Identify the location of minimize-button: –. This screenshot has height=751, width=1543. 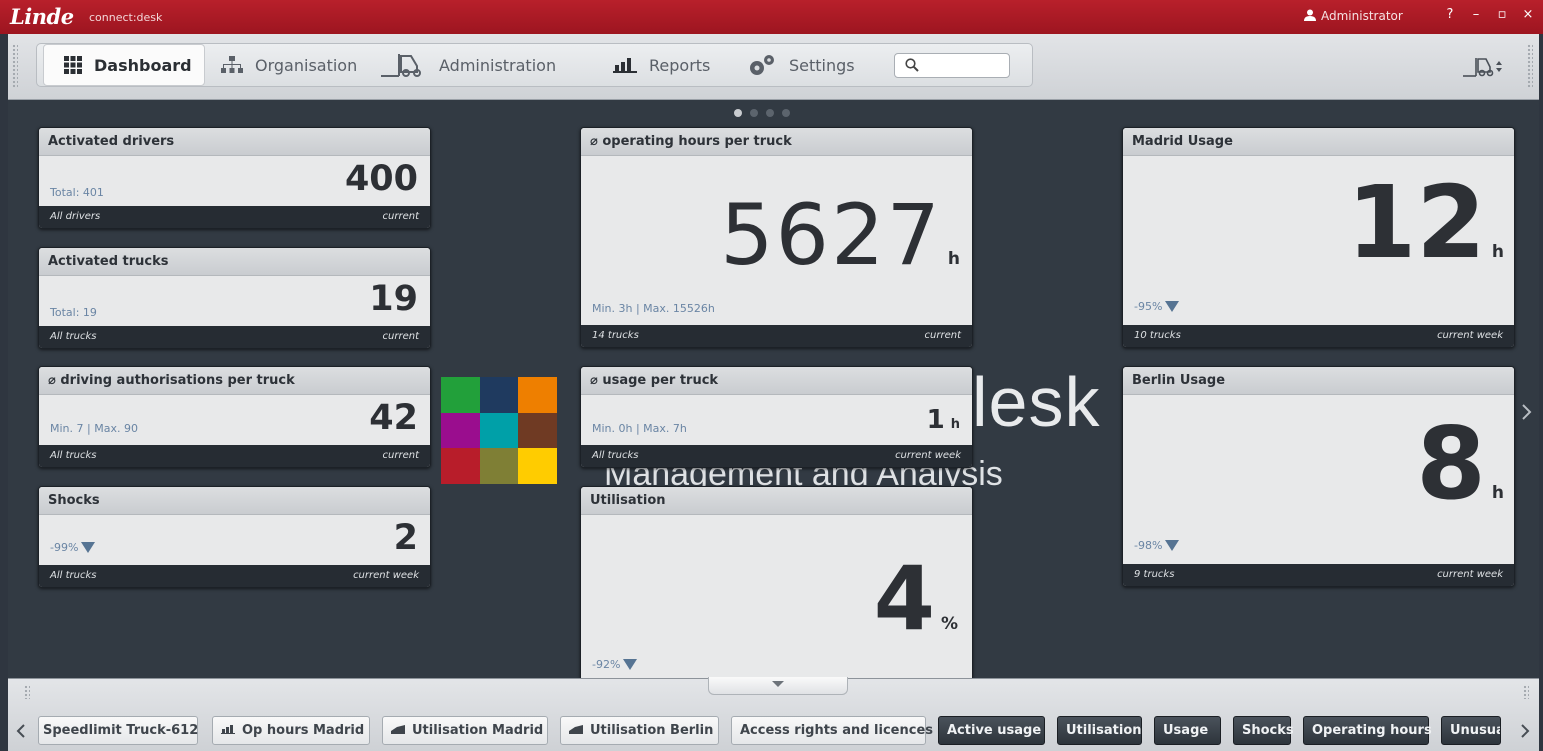
(1476, 14).